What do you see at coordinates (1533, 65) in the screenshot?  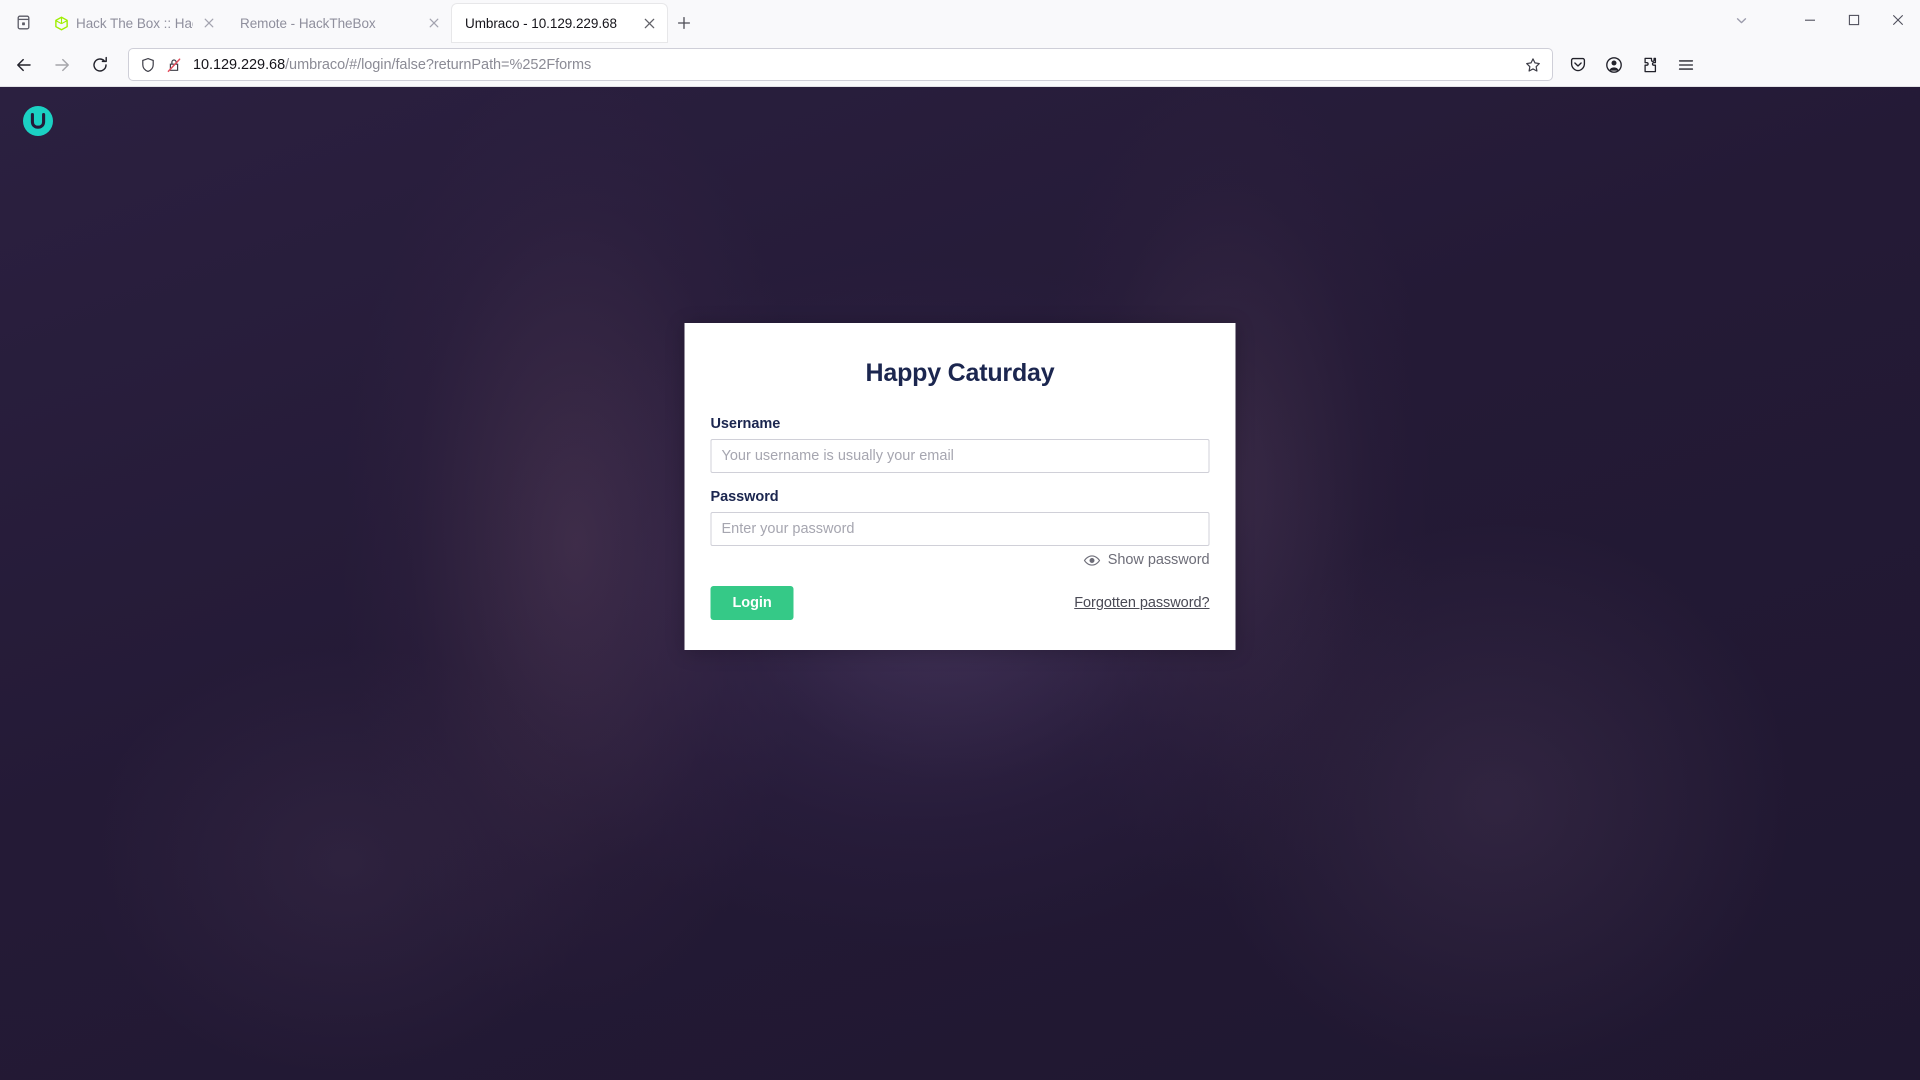 I see `bookmark-star-icon` at bounding box center [1533, 65].